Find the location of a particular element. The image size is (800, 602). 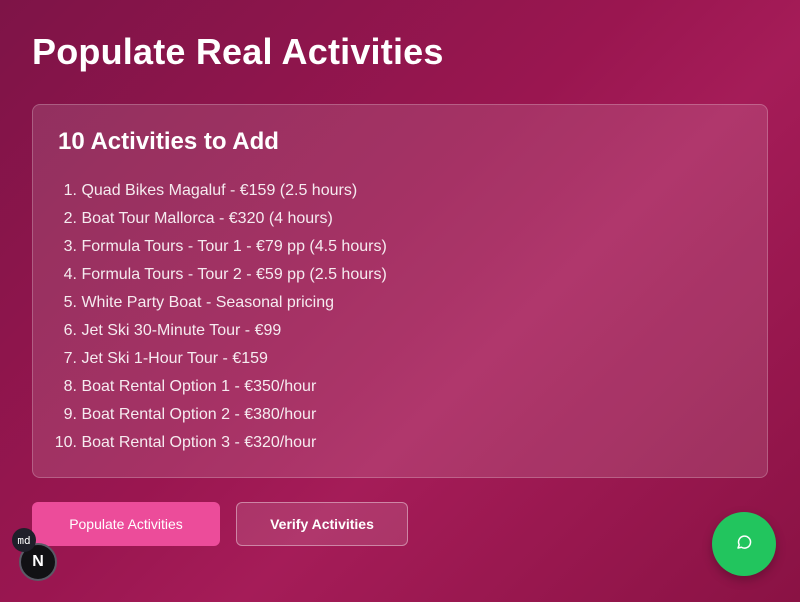

item-text: Boat Tour Mallorca - €320 (4 hours) is located at coordinates (207, 218).